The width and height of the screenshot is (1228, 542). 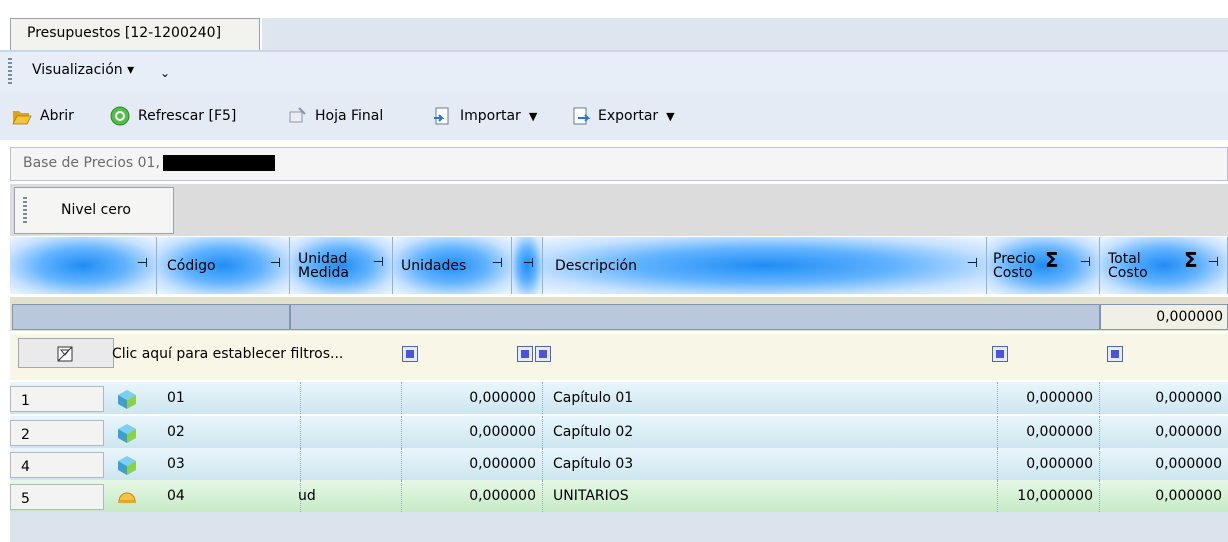 I want to click on export-button: Exportar ▼, so click(x=622, y=116).